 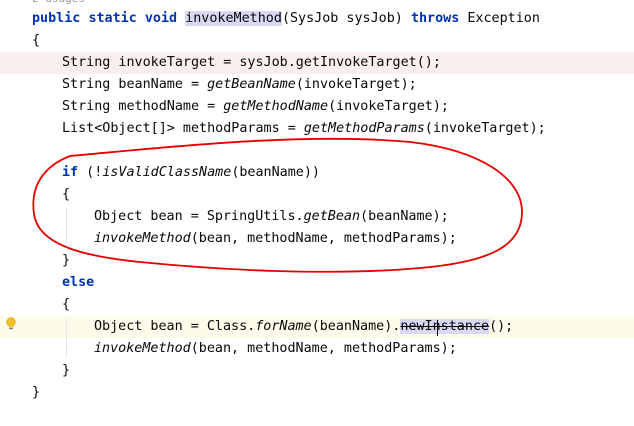 I want to click on code-text: String methodName =, so click(x=143, y=106).